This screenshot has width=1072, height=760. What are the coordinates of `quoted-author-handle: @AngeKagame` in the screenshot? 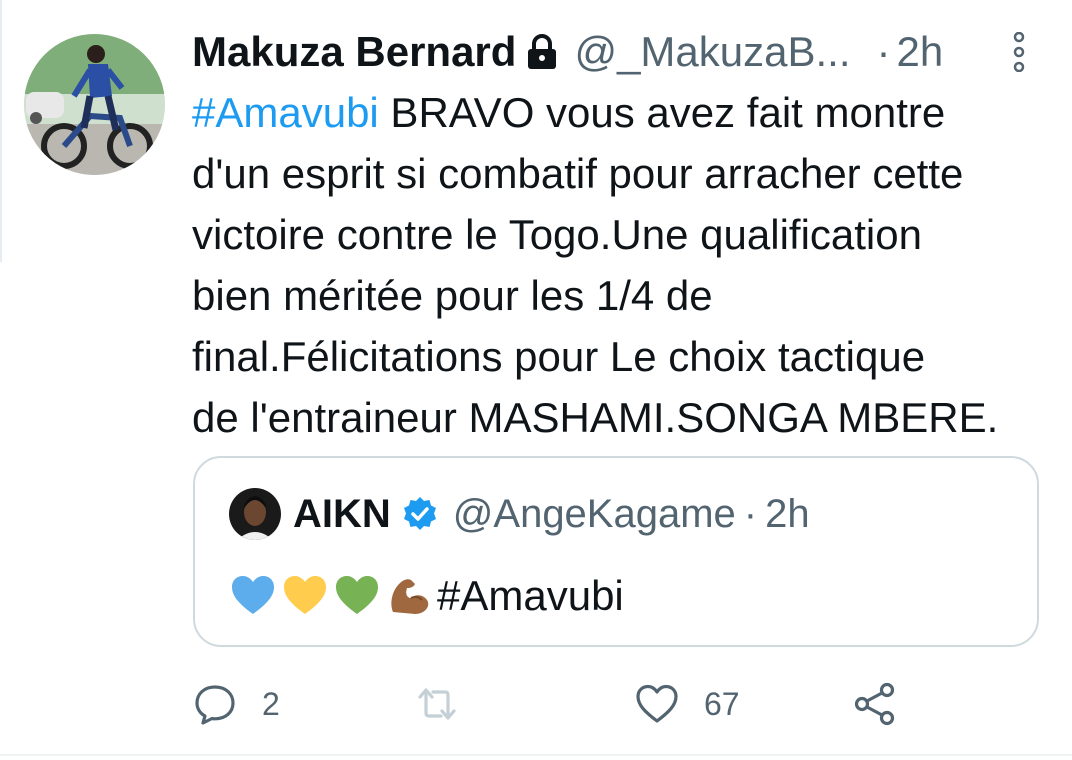 It's located at (594, 514).